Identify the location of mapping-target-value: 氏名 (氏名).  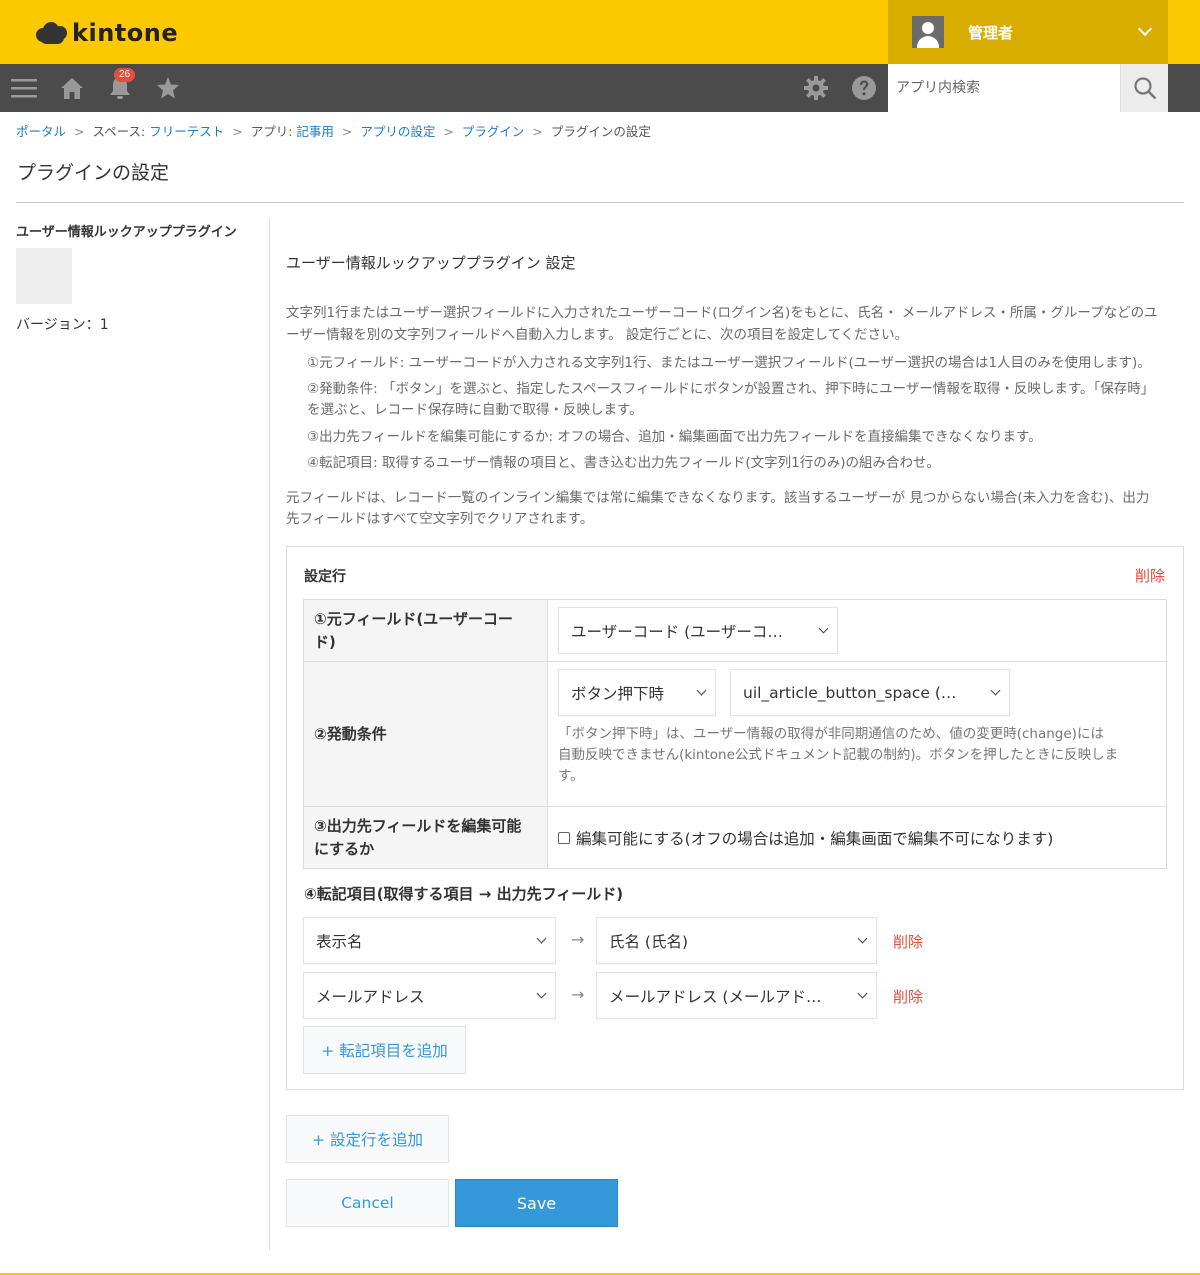
(649, 941).